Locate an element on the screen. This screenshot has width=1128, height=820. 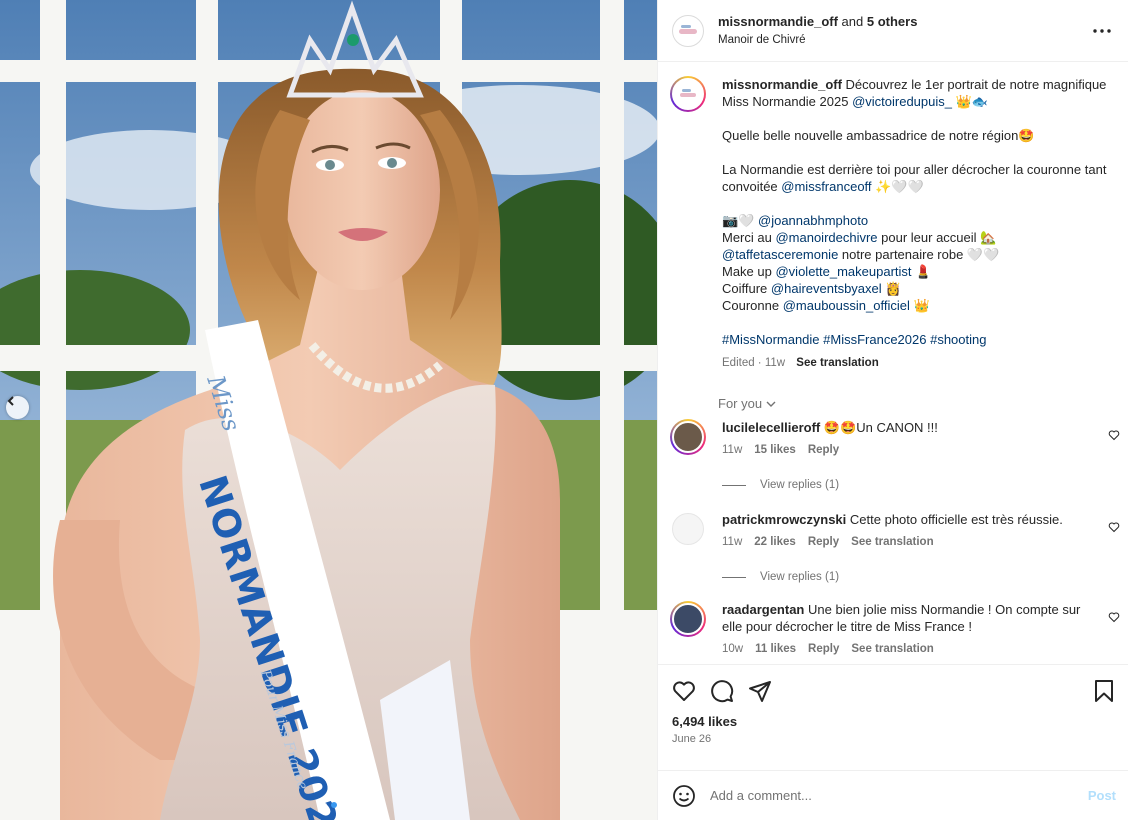
comment-meta: 11w 22 likes Reply See translation is located at coordinates (905, 542).